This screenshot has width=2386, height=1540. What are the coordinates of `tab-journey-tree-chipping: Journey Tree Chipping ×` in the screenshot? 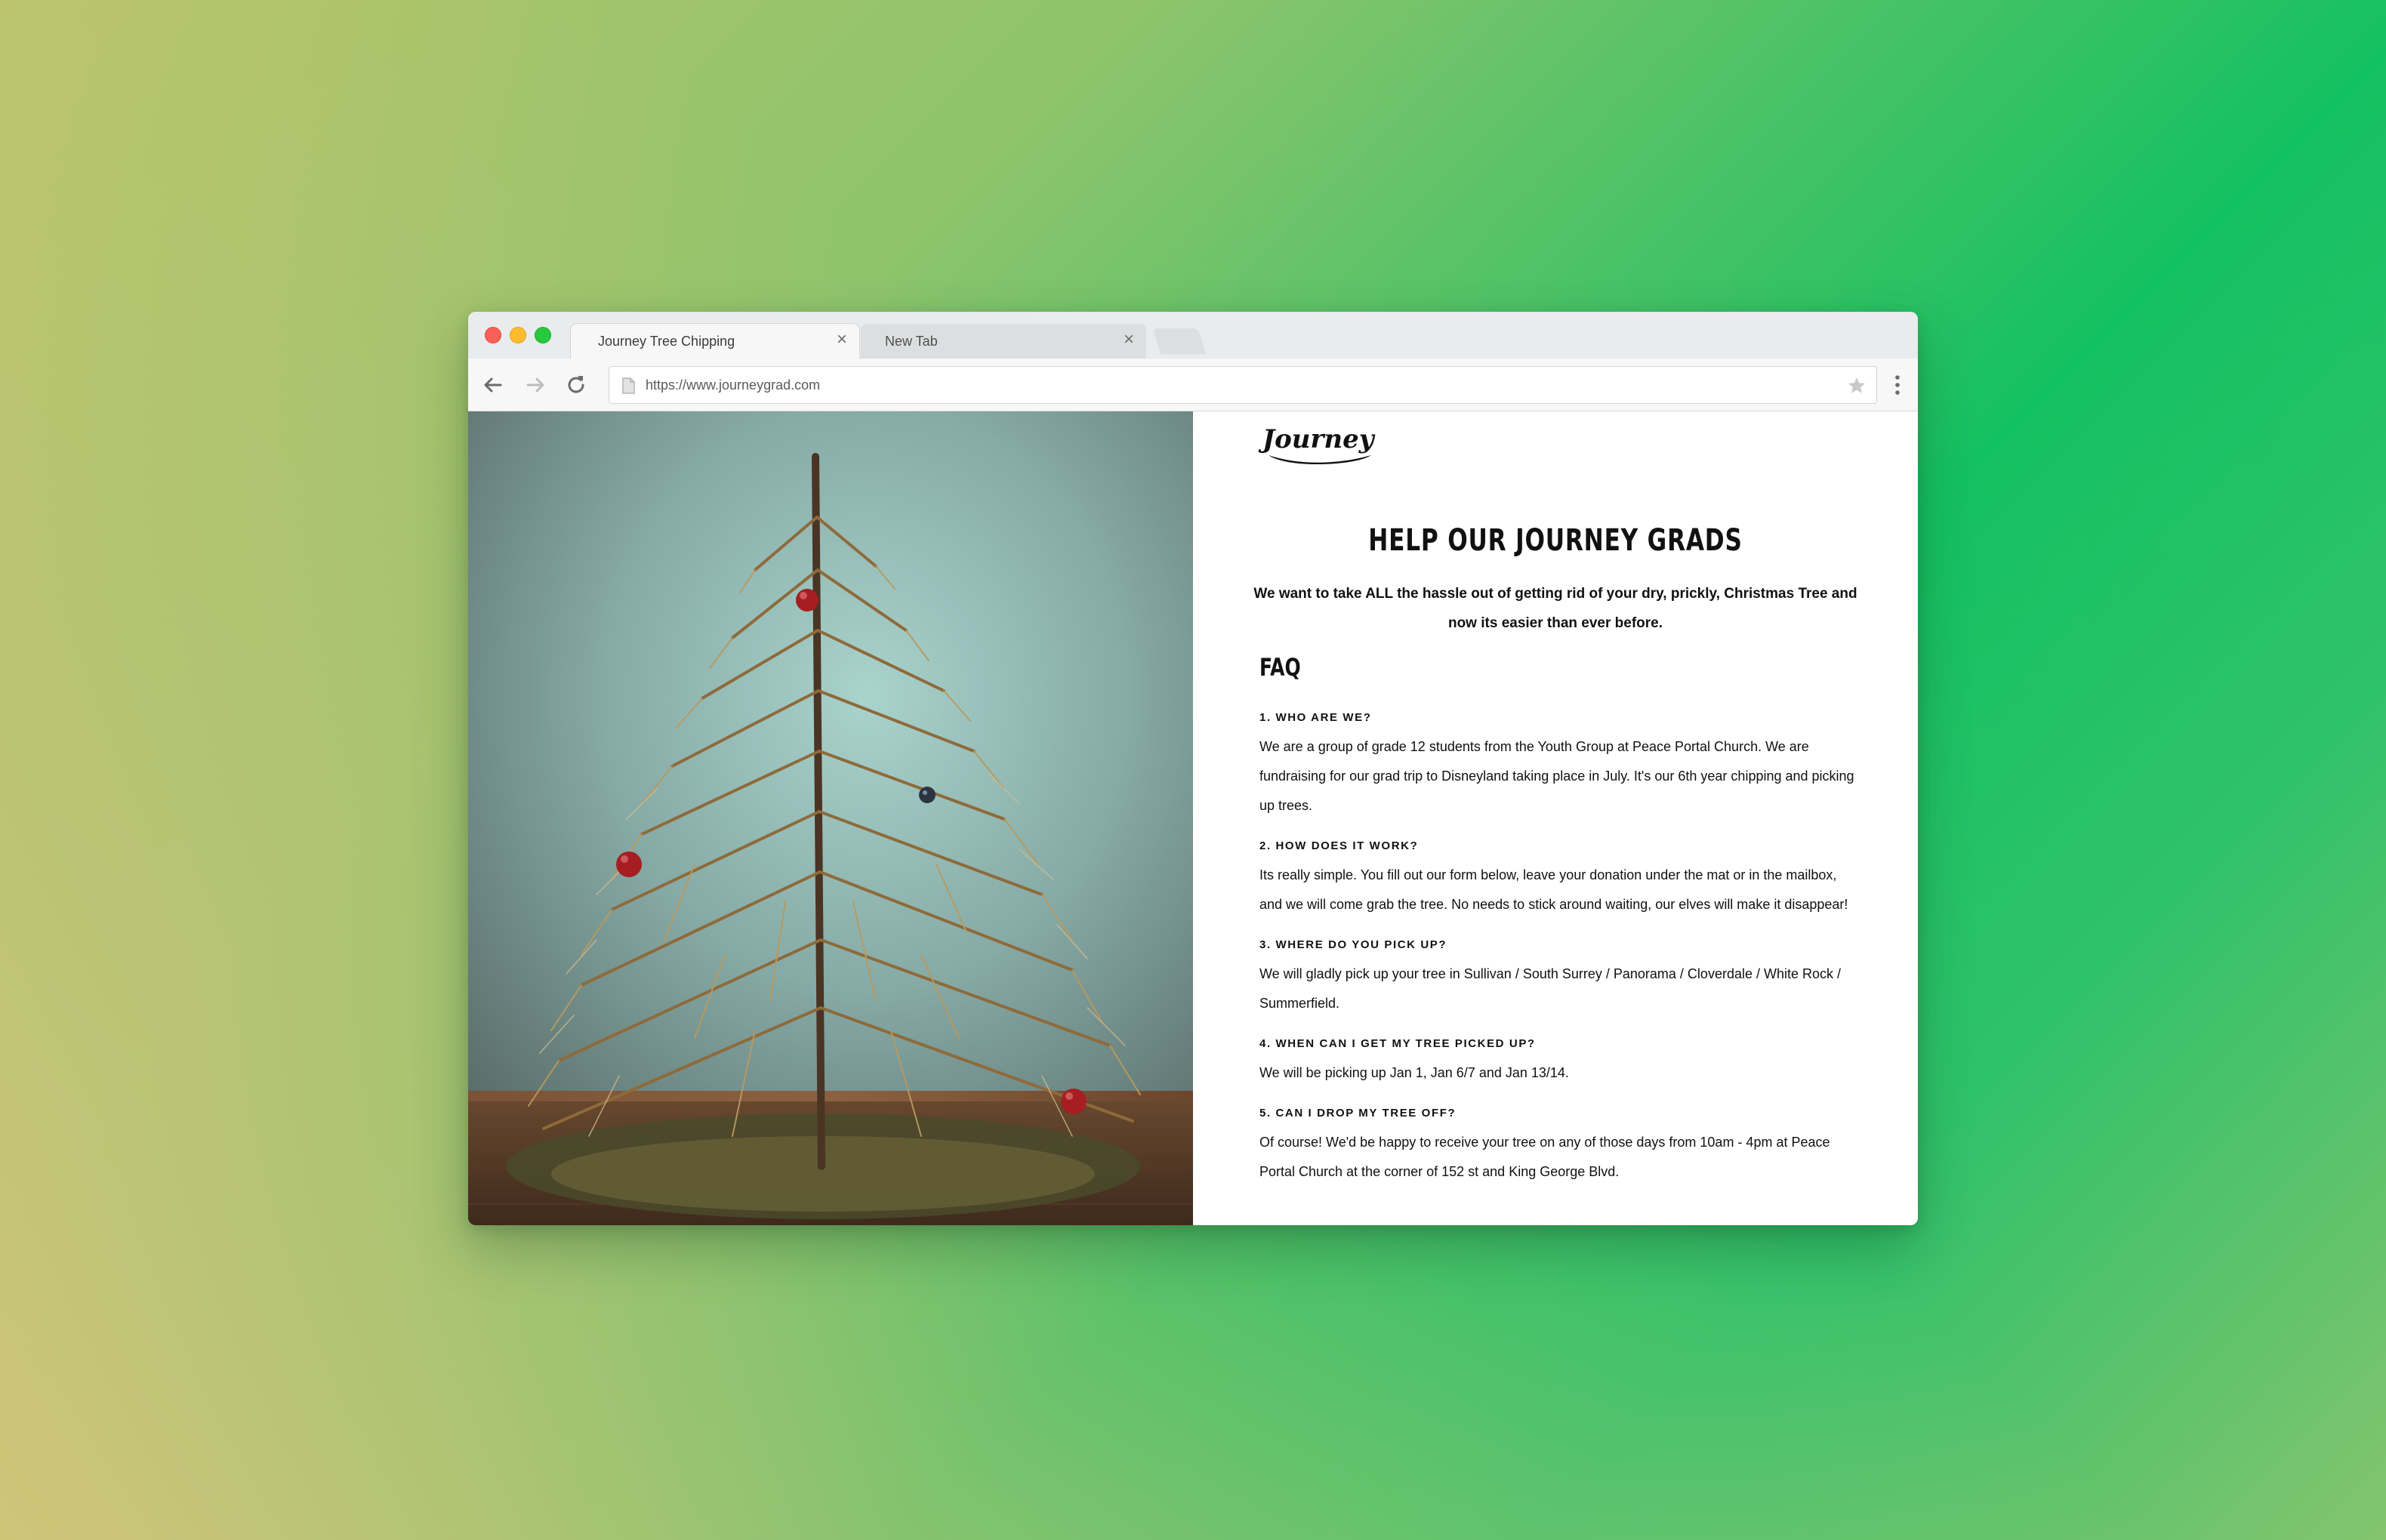 It's located at (715, 341).